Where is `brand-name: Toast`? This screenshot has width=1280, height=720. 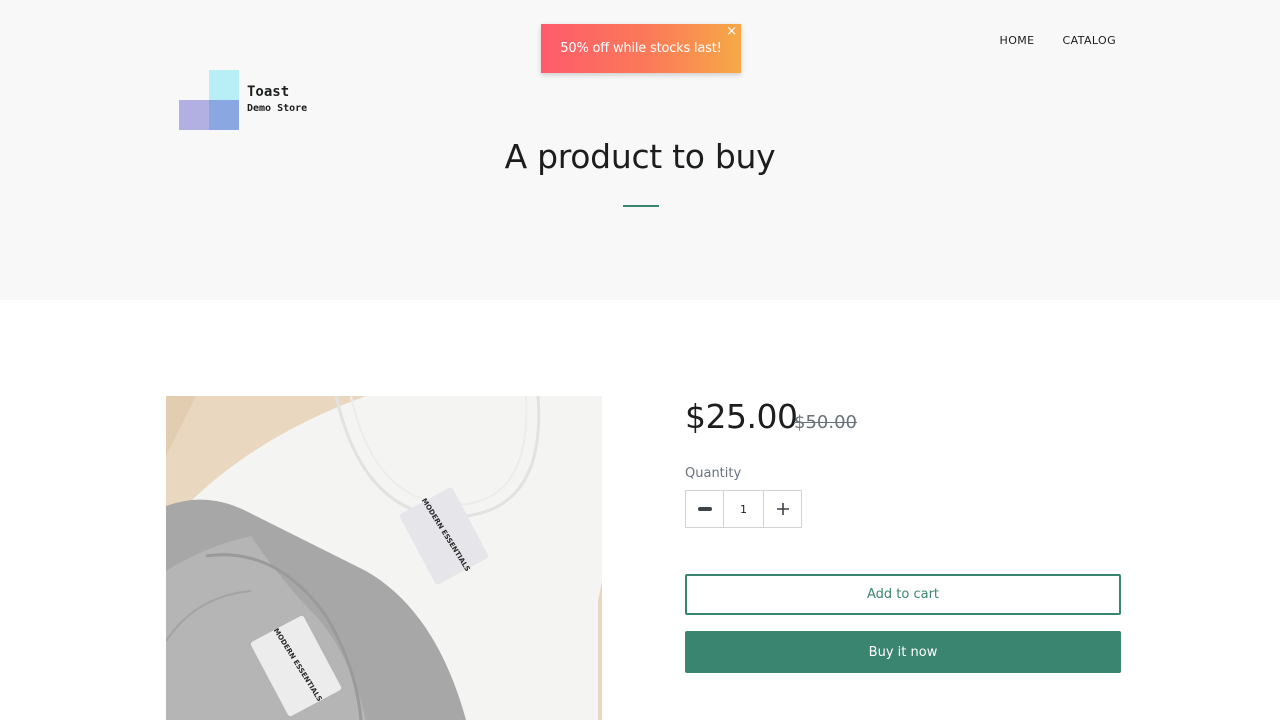 brand-name: Toast is located at coordinates (268, 92).